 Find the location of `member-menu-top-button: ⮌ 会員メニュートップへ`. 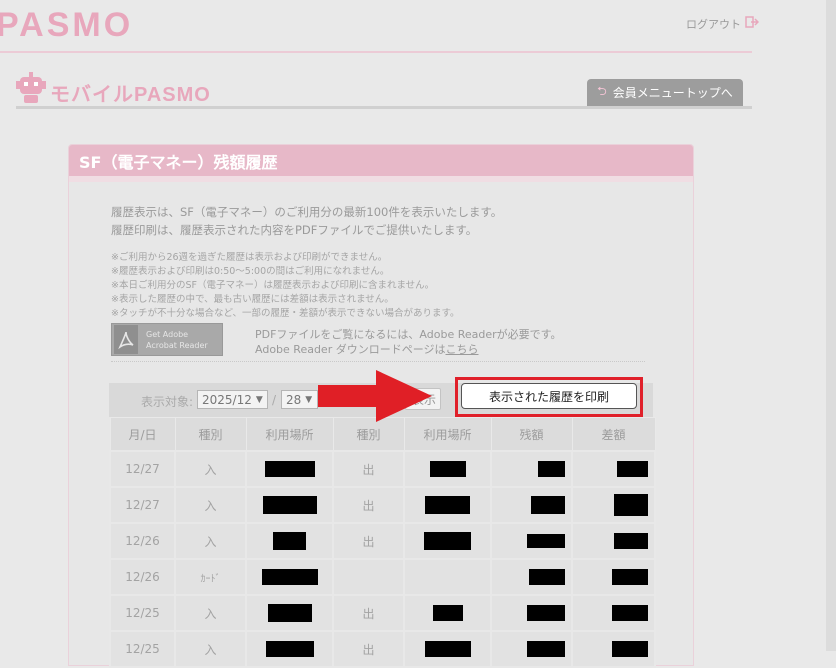

member-menu-top-button: ⮌ 会員メニュートップへ is located at coordinates (665, 92).